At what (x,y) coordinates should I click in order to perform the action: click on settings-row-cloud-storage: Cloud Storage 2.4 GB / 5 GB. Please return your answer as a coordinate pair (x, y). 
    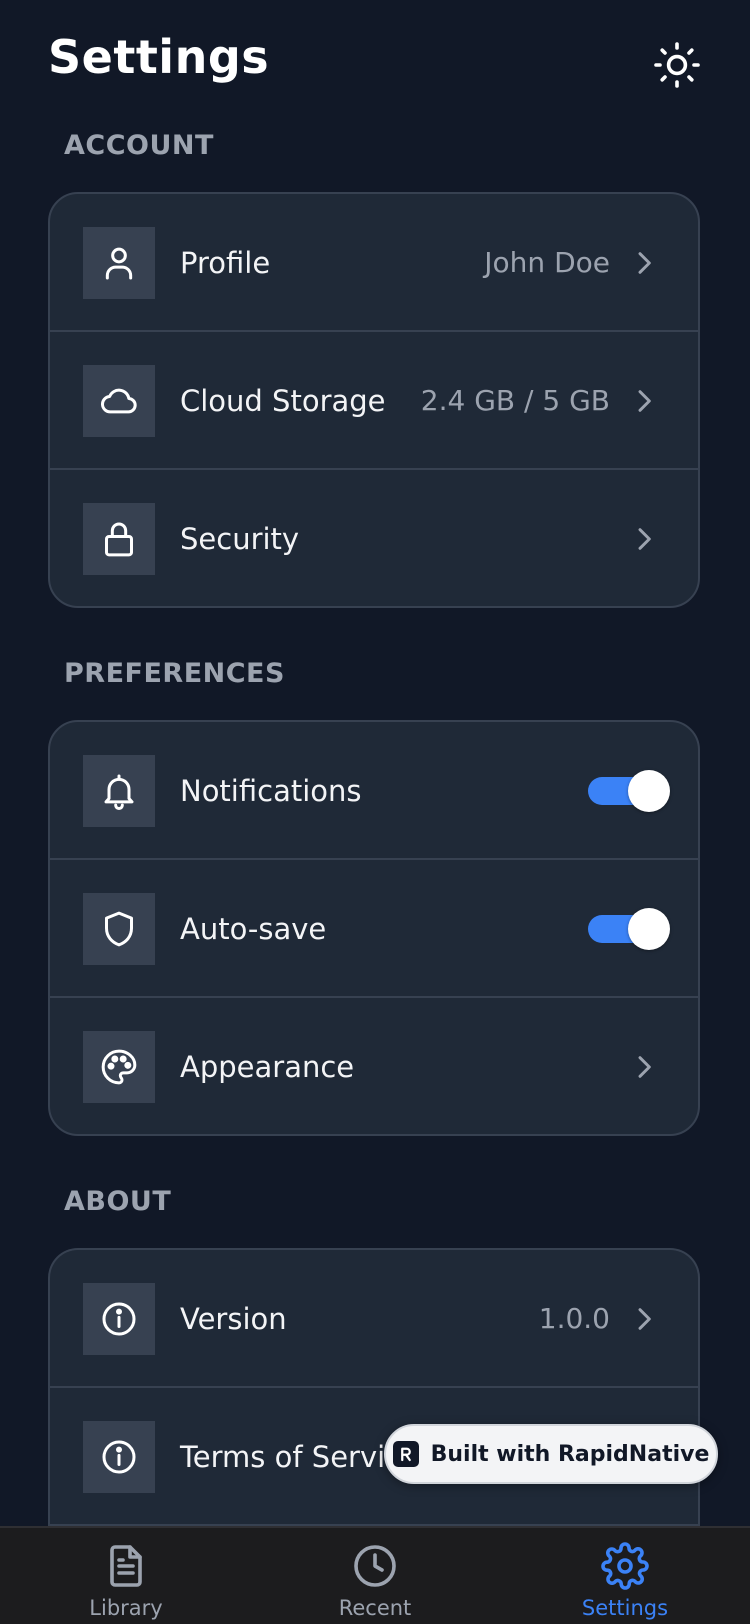
    Looking at the image, I should click on (374, 401).